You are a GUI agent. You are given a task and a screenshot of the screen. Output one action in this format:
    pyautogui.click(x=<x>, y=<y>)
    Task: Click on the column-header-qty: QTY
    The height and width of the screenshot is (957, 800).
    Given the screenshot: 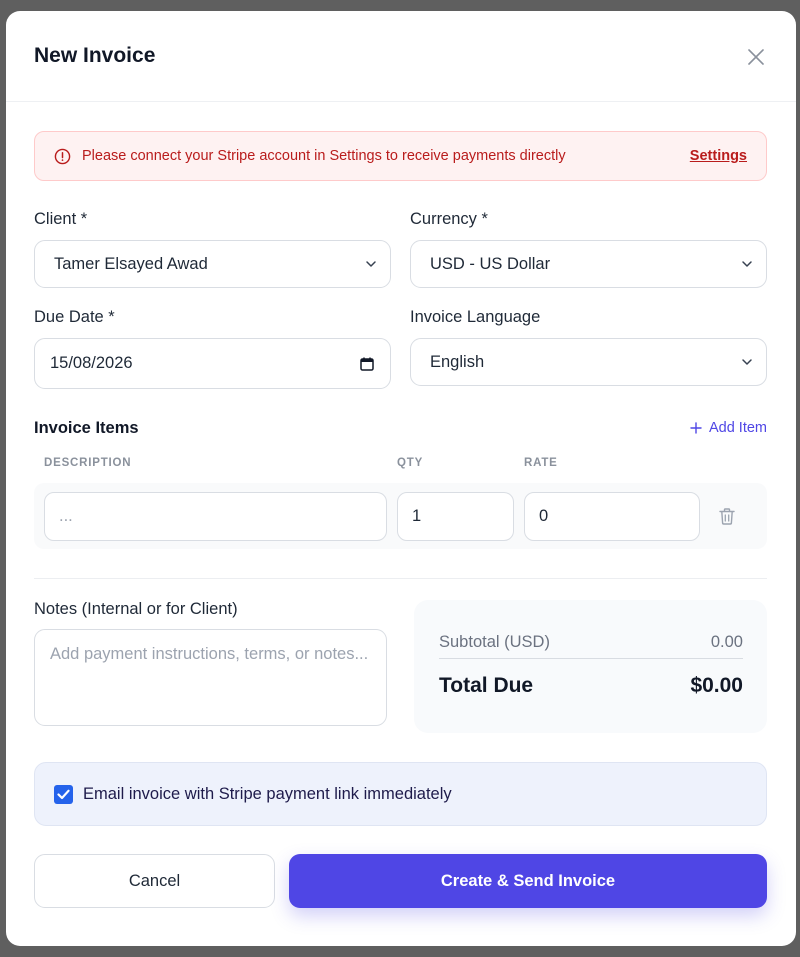 What is the action you would take?
    pyautogui.click(x=410, y=463)
    